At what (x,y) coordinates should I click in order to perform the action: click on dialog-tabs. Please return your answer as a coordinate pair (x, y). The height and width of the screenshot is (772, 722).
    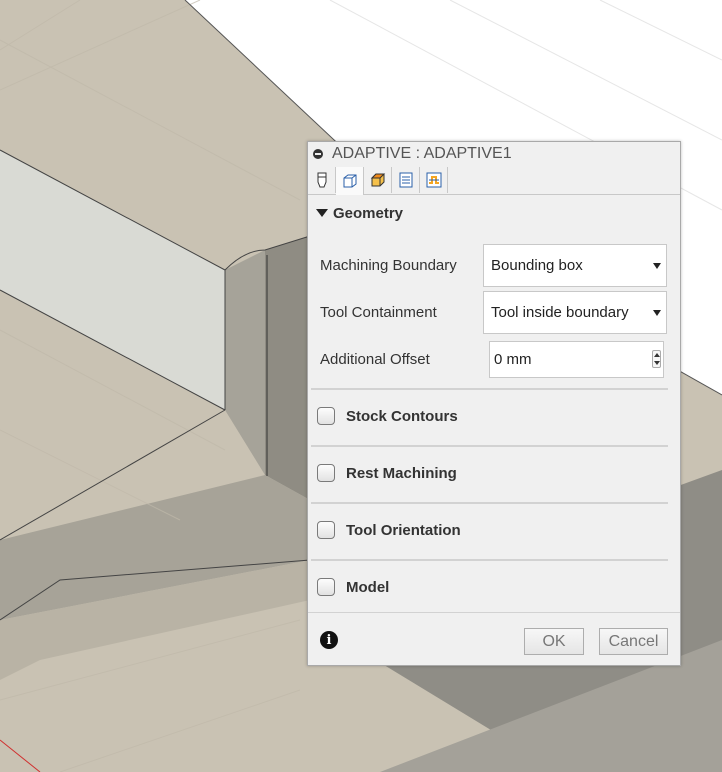
    Looking at the image, I should click on (494, 181).